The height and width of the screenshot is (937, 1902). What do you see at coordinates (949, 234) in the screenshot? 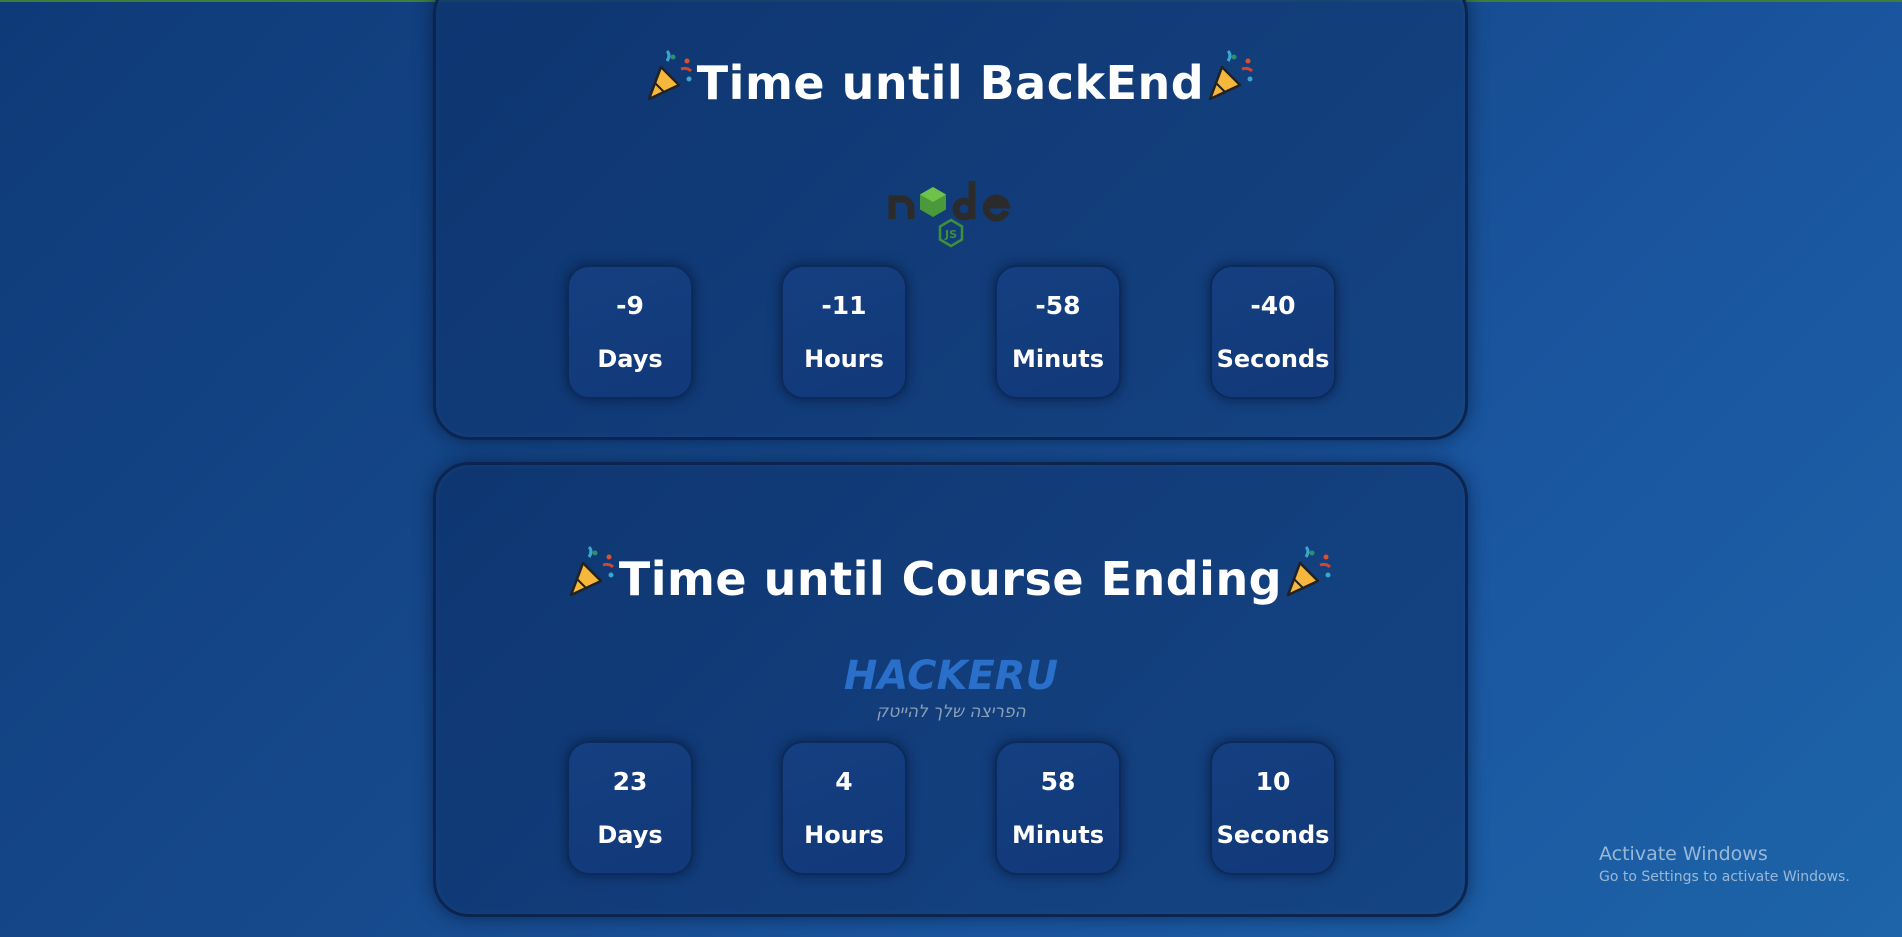
I see `svg-text: JS` at bounding box center [949, 234].